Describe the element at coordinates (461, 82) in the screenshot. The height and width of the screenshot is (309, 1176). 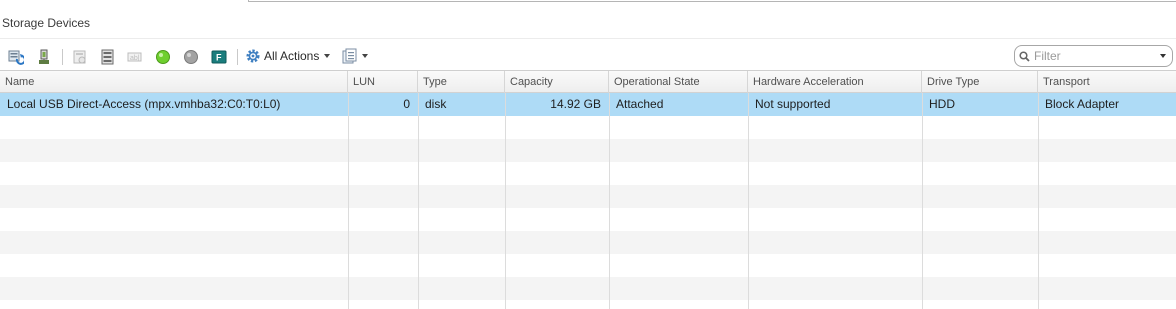
I see `column-header-type: Type` at that location.